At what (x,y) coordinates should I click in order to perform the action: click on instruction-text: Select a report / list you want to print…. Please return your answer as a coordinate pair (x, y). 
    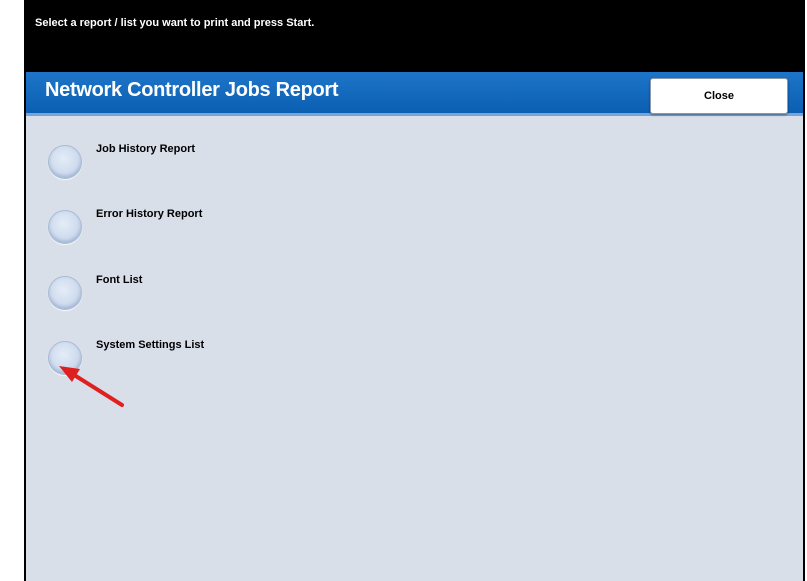
    Looking at the image, I should click on (175, 23).